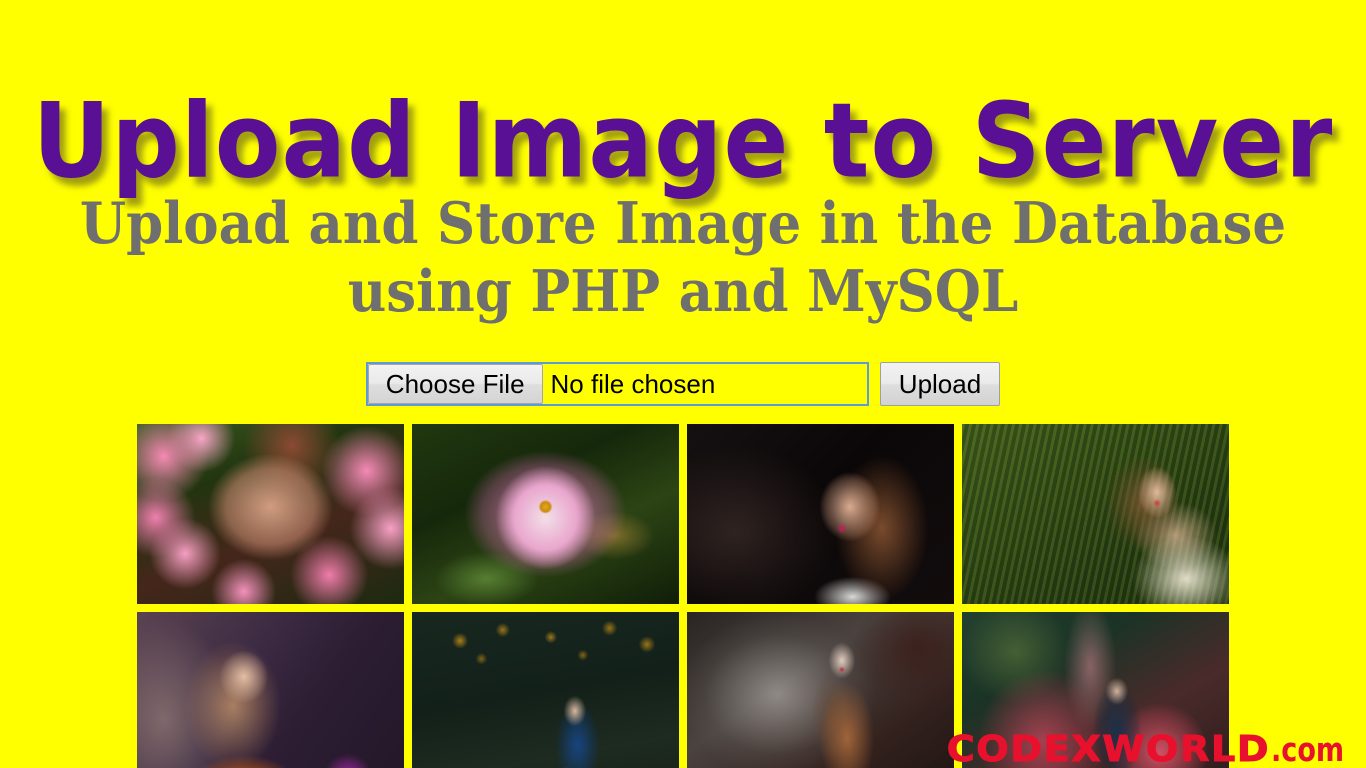  What do you see at coordinates (683, 291) in the screenshot?
I see `subtitle-line-2: using PHP and MySQL` at bounding box center [683, 291].